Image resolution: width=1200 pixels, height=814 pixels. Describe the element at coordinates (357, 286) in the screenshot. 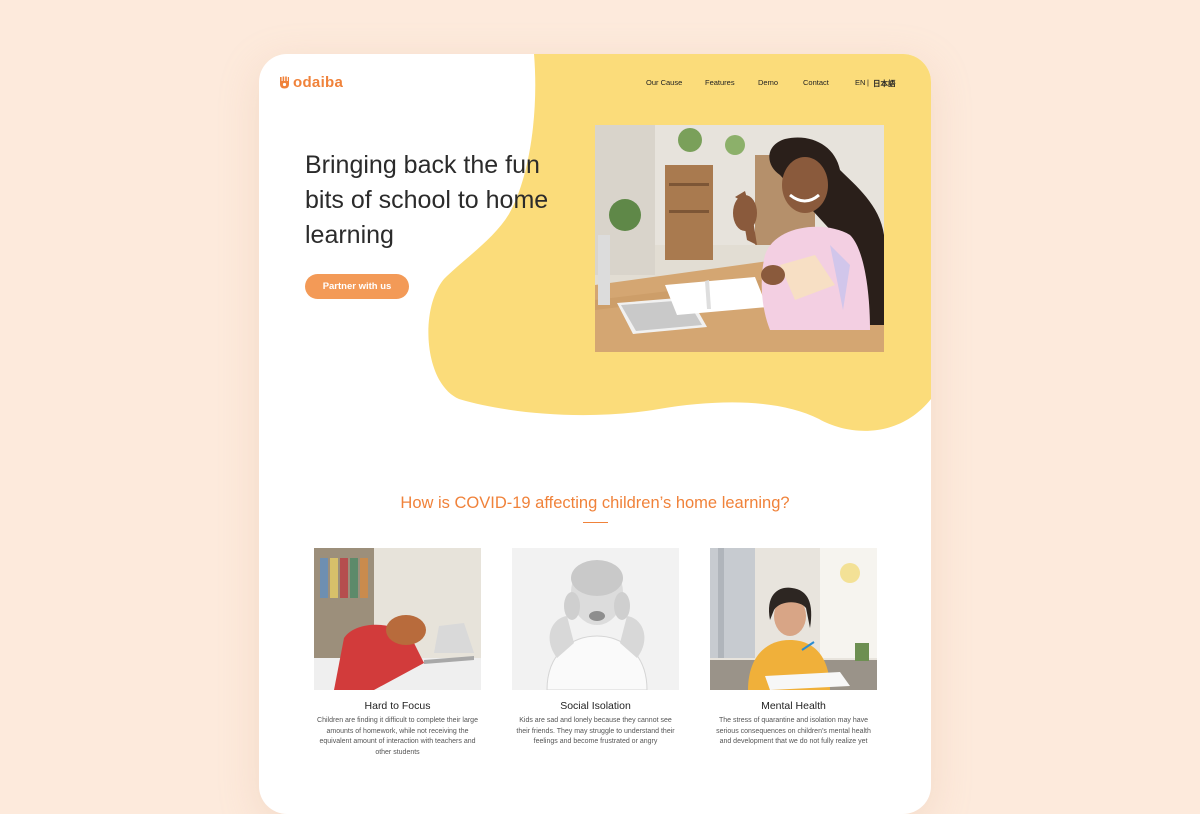

I see `partner-with-us-button: Partner with us` at that location.